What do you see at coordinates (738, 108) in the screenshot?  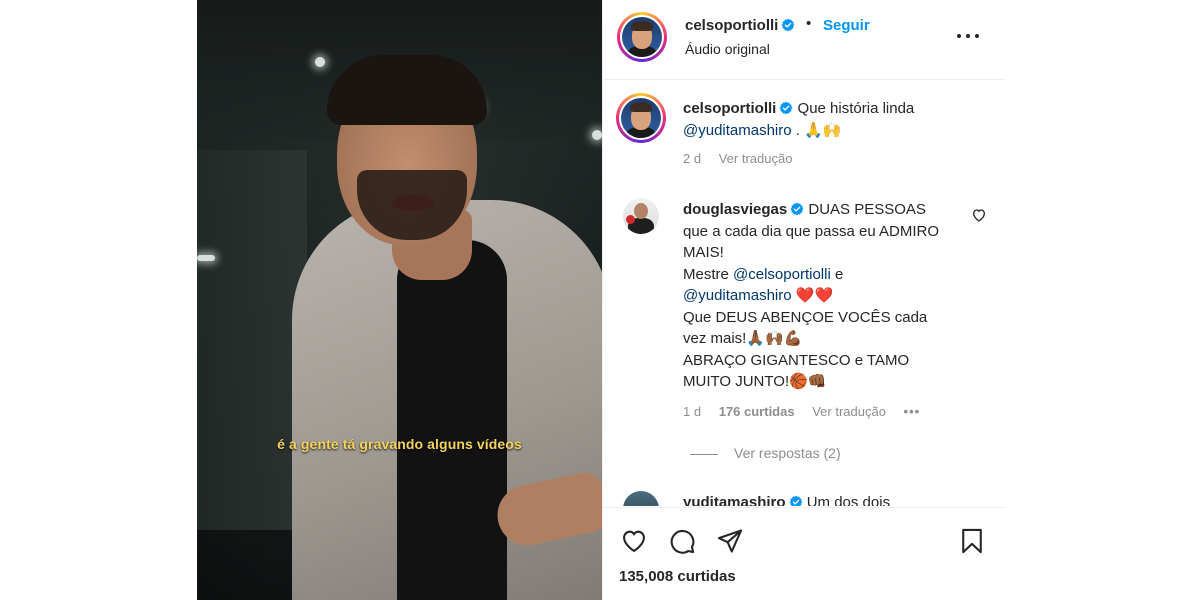 I see `comment-username: celsoportiolli` at bounding box center [738, 108].